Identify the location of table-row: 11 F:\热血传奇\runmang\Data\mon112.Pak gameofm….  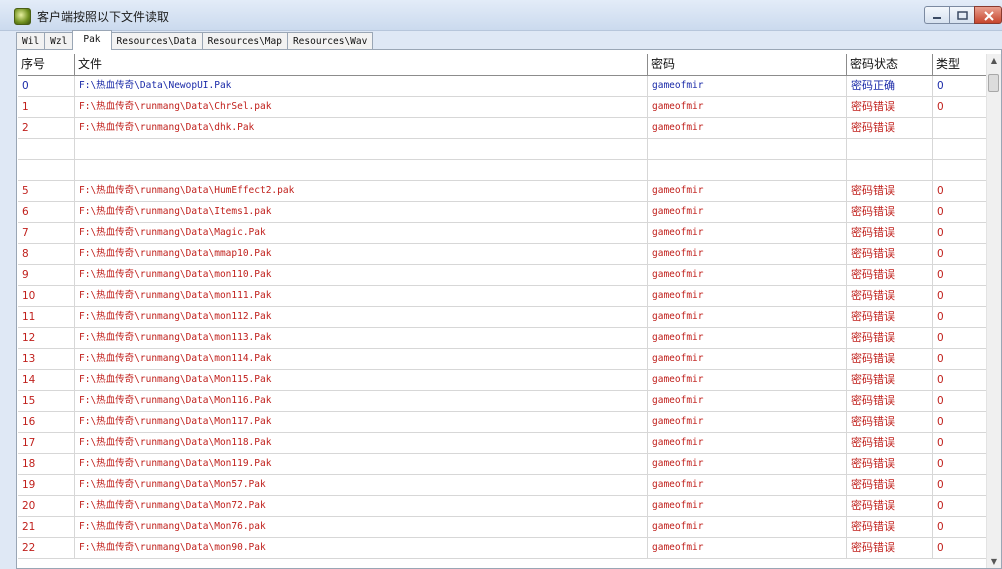
(503, 317).